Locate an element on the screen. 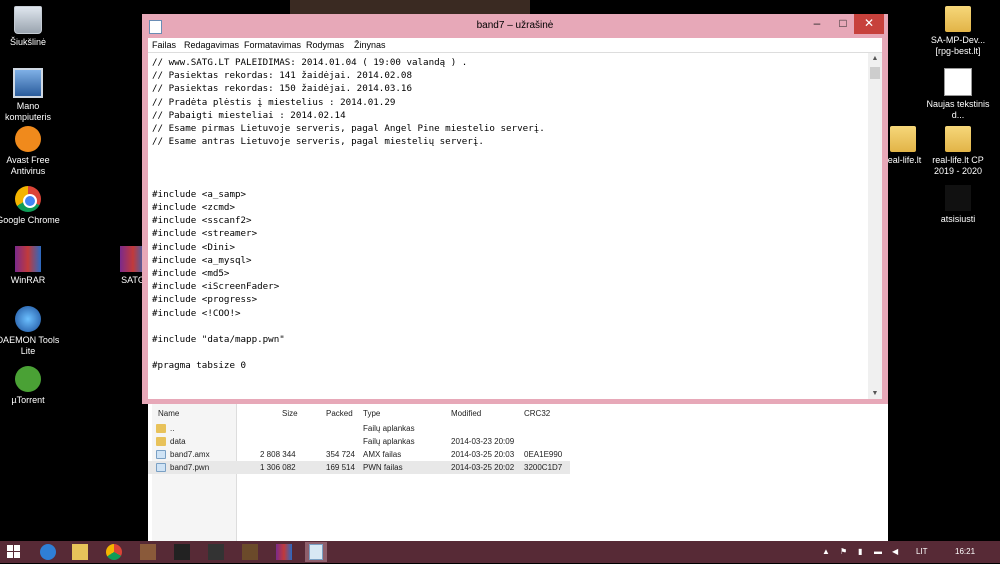 Image resolution: width=1000 pixels, height=564 pixels. file-modified: 2014-03-23 20:09 is located at coordinates (483, 441).